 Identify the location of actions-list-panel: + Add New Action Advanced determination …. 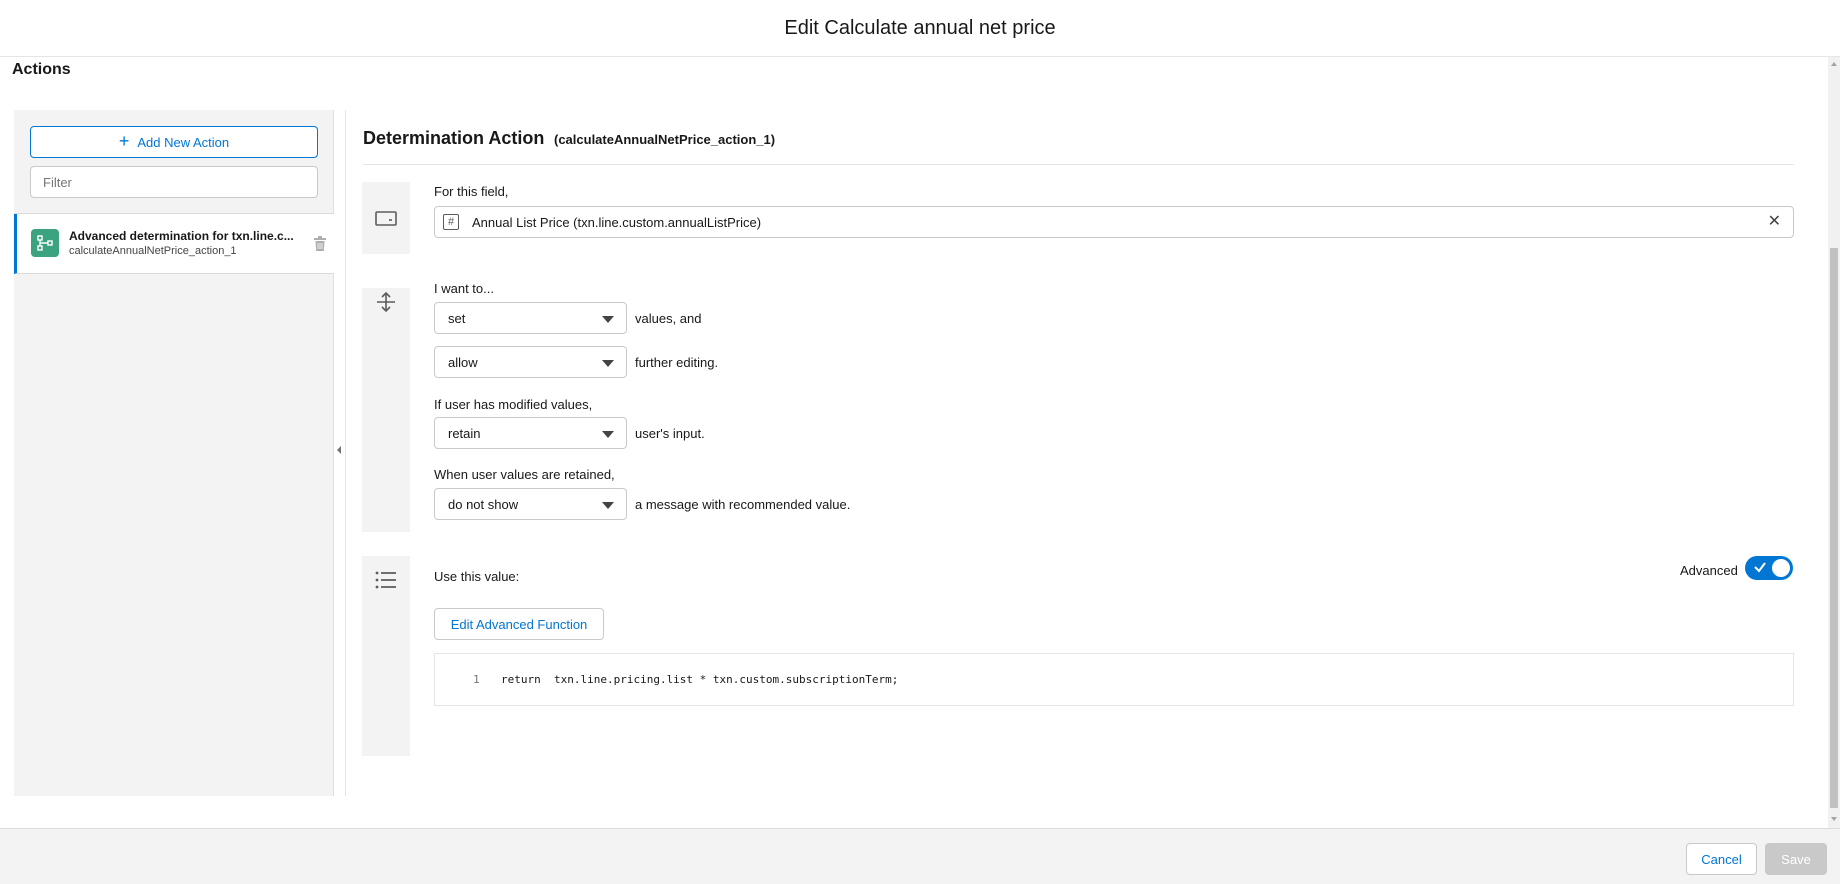
(174, 453).